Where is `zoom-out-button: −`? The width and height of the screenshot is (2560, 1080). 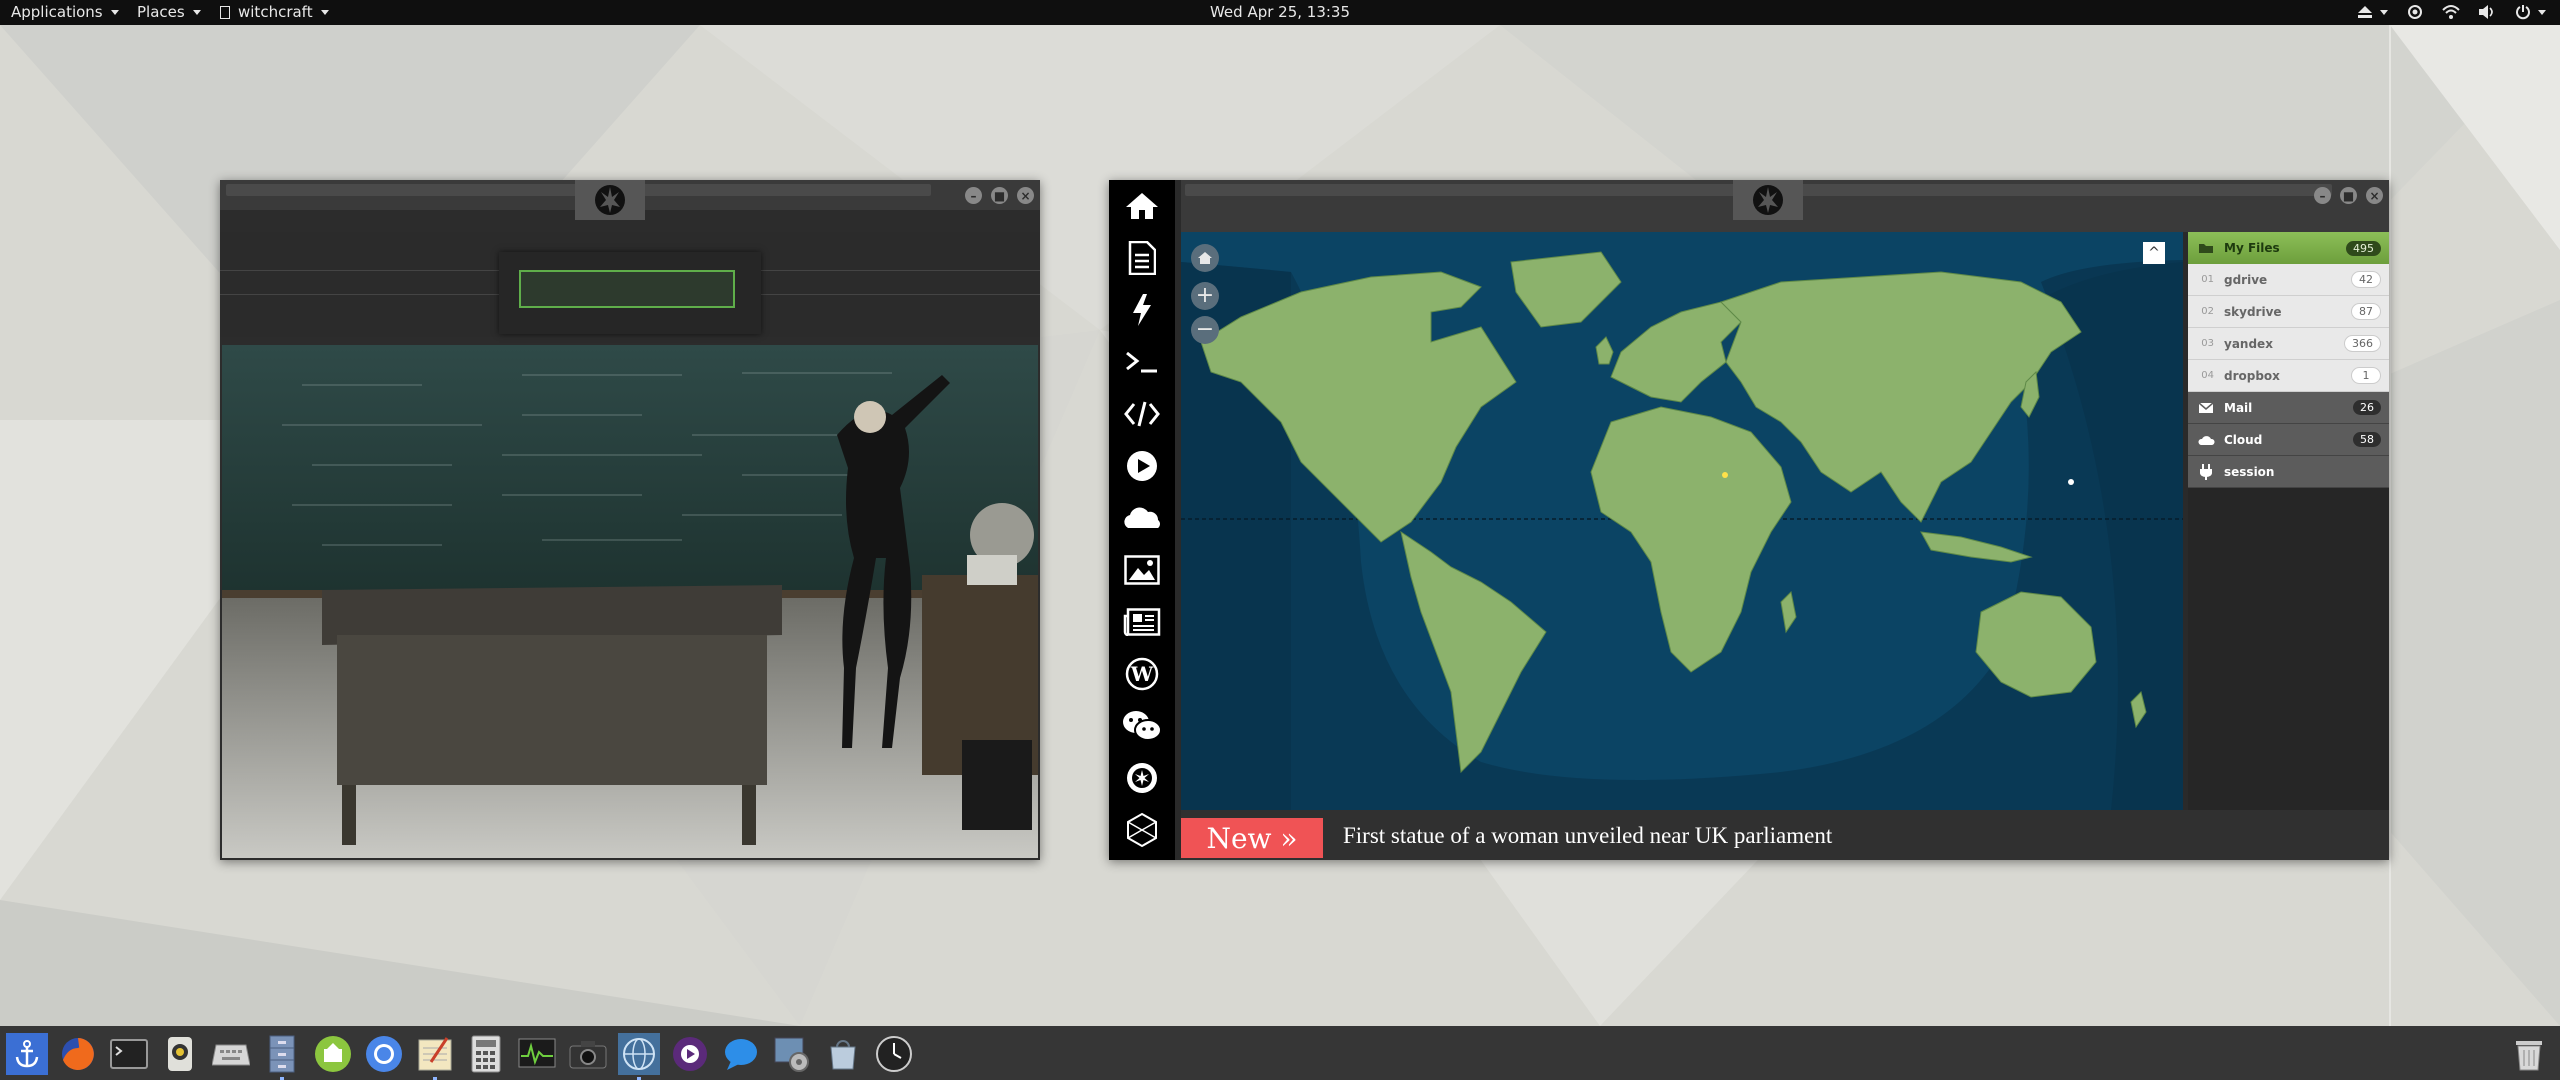
zoom-out-button: − is located at coordinates (1205, 330).